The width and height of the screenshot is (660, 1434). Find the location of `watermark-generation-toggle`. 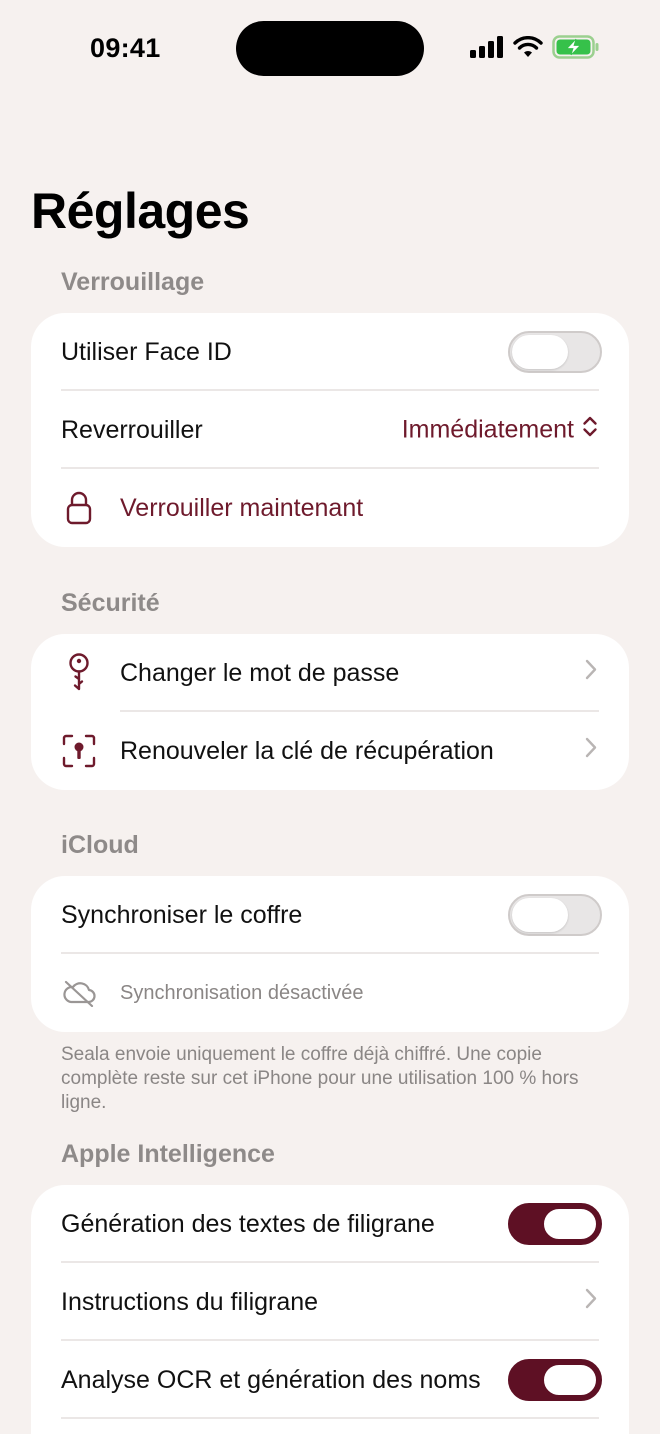

watermark-generation-toggle is located at coordinates (555, 1224).